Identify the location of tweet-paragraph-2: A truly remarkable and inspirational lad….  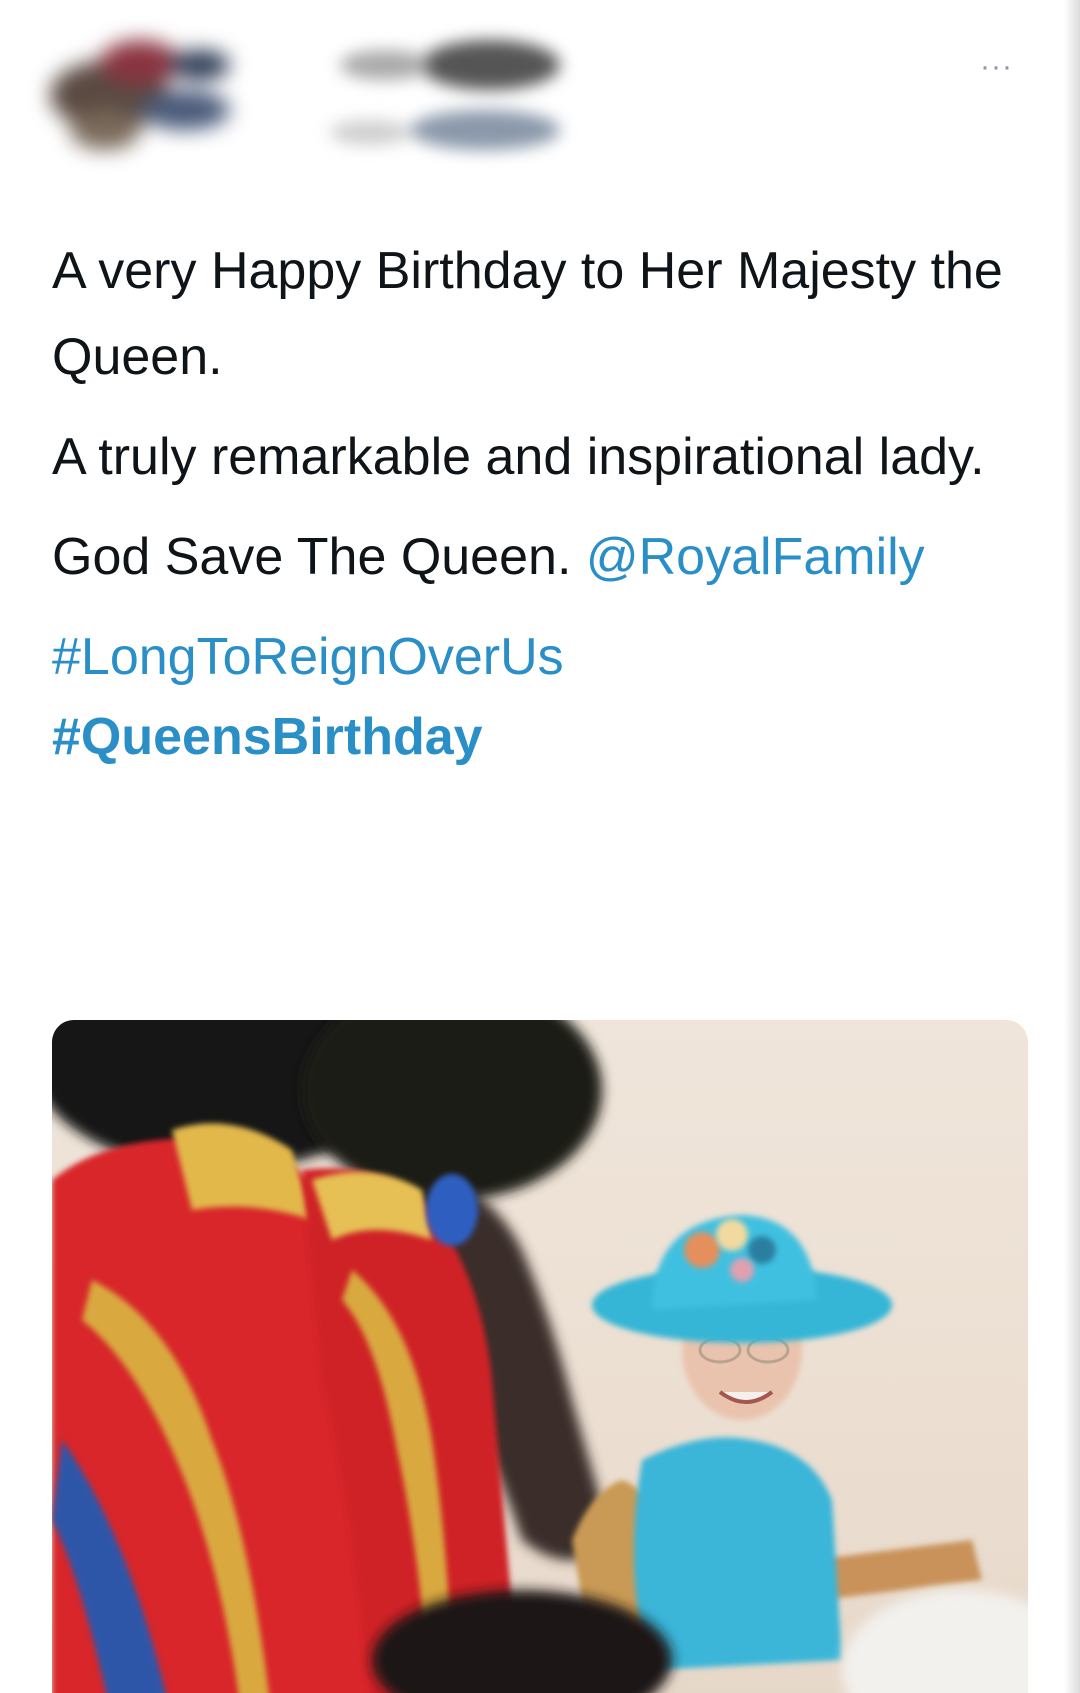
(518, 457).